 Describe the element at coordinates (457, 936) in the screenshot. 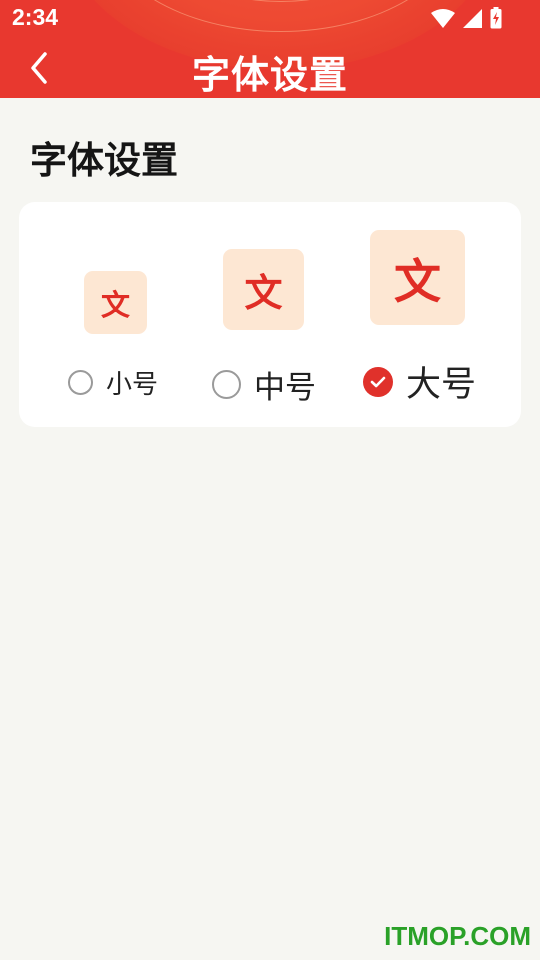

I see `watermark: ITMOP.COM` at that location.